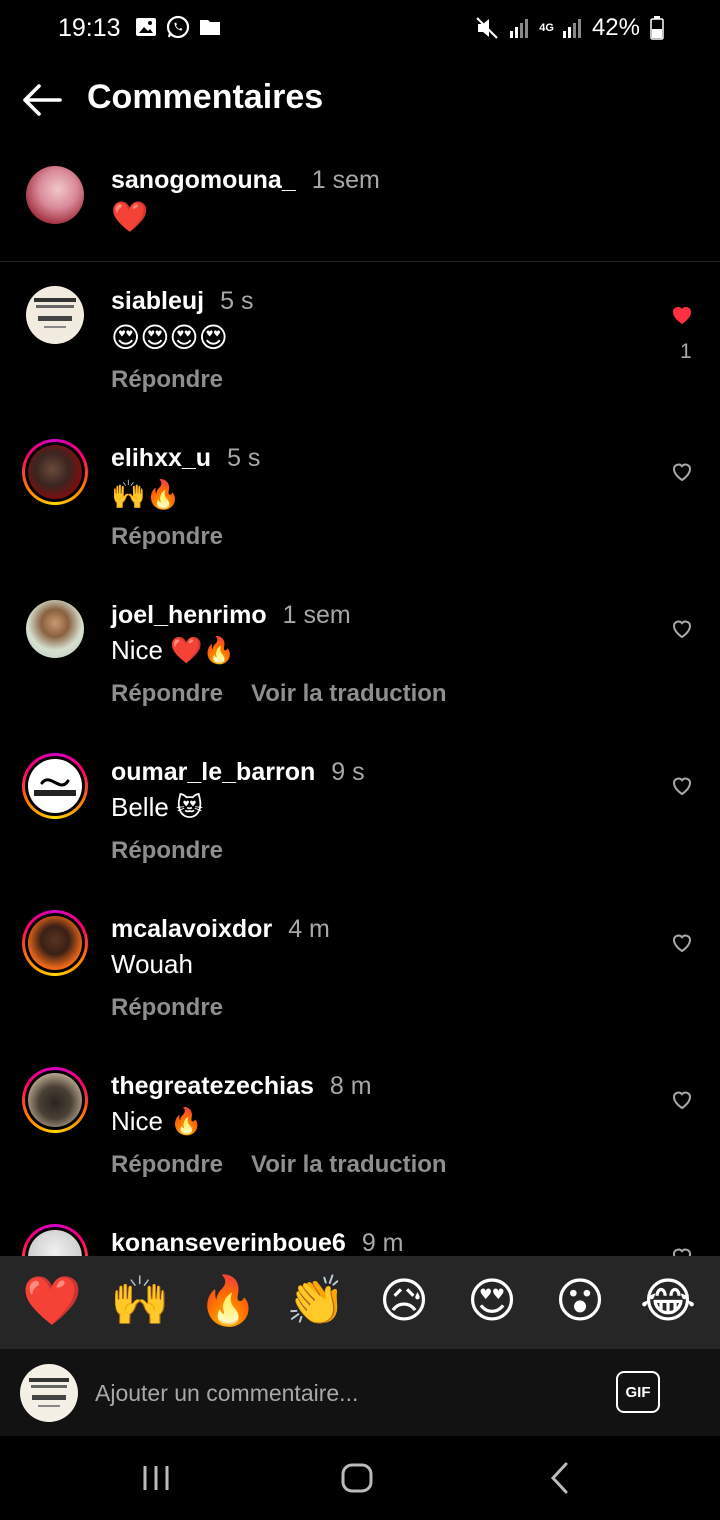 This screenshot has width=720, height=1520. I want to click on username: thegreatezechias, so click(212, 1086).